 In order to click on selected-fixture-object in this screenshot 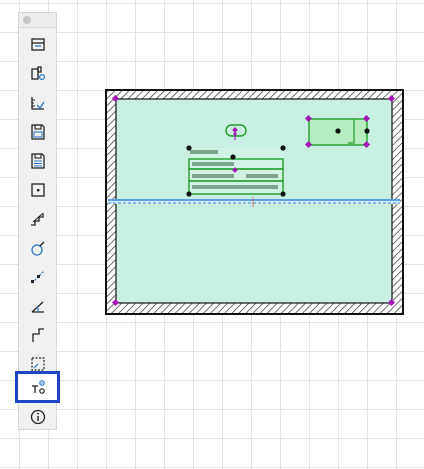, I will do `click(337, 131)`.